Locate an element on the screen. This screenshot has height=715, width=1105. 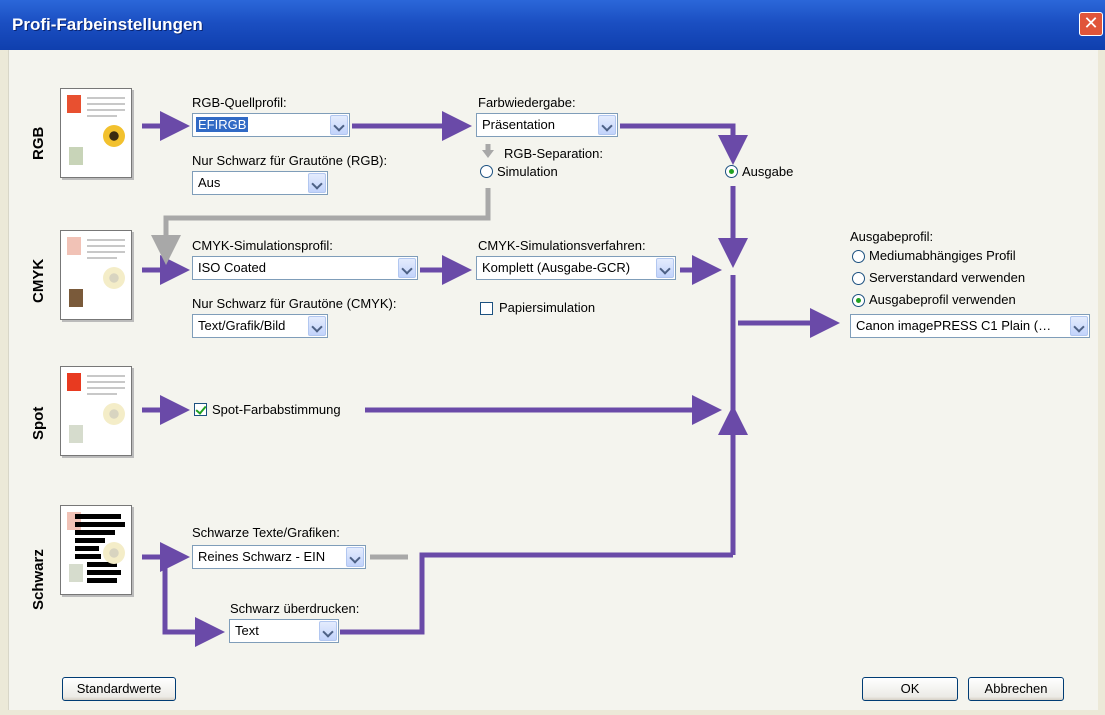
black-text-label: Schwarze Texte/Grafiken: is located at coordinates (266, 532).